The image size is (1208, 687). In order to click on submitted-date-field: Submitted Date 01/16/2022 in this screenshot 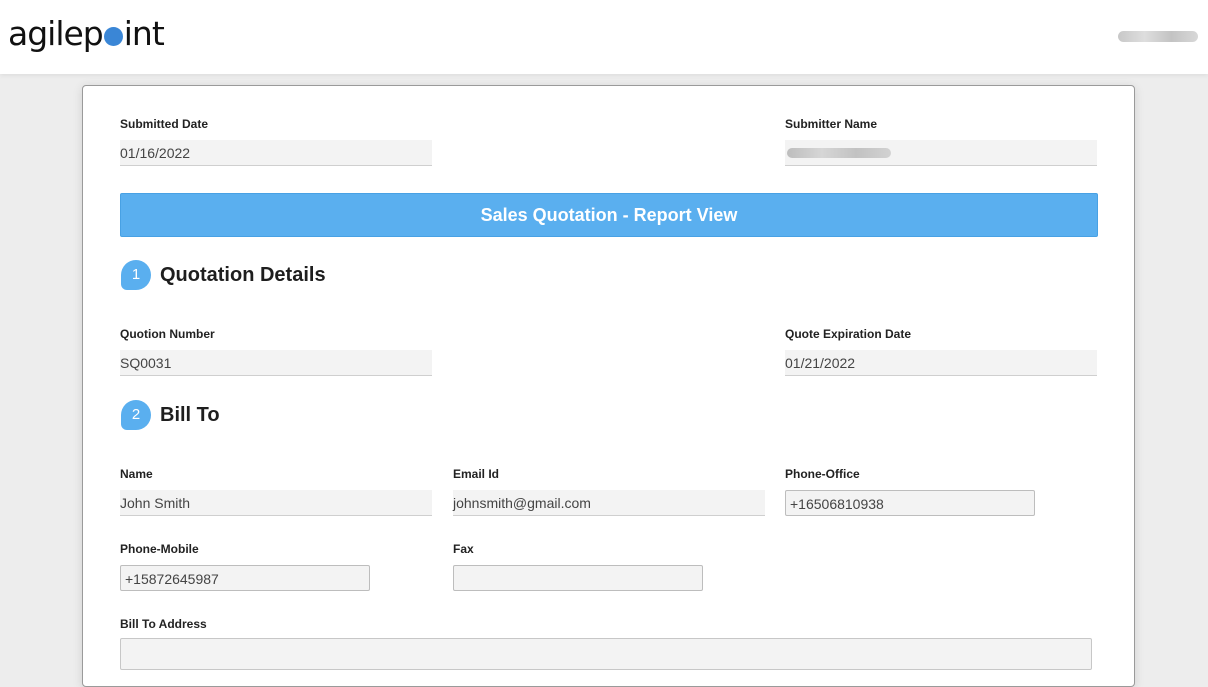, I will do `click(276, 141)`.